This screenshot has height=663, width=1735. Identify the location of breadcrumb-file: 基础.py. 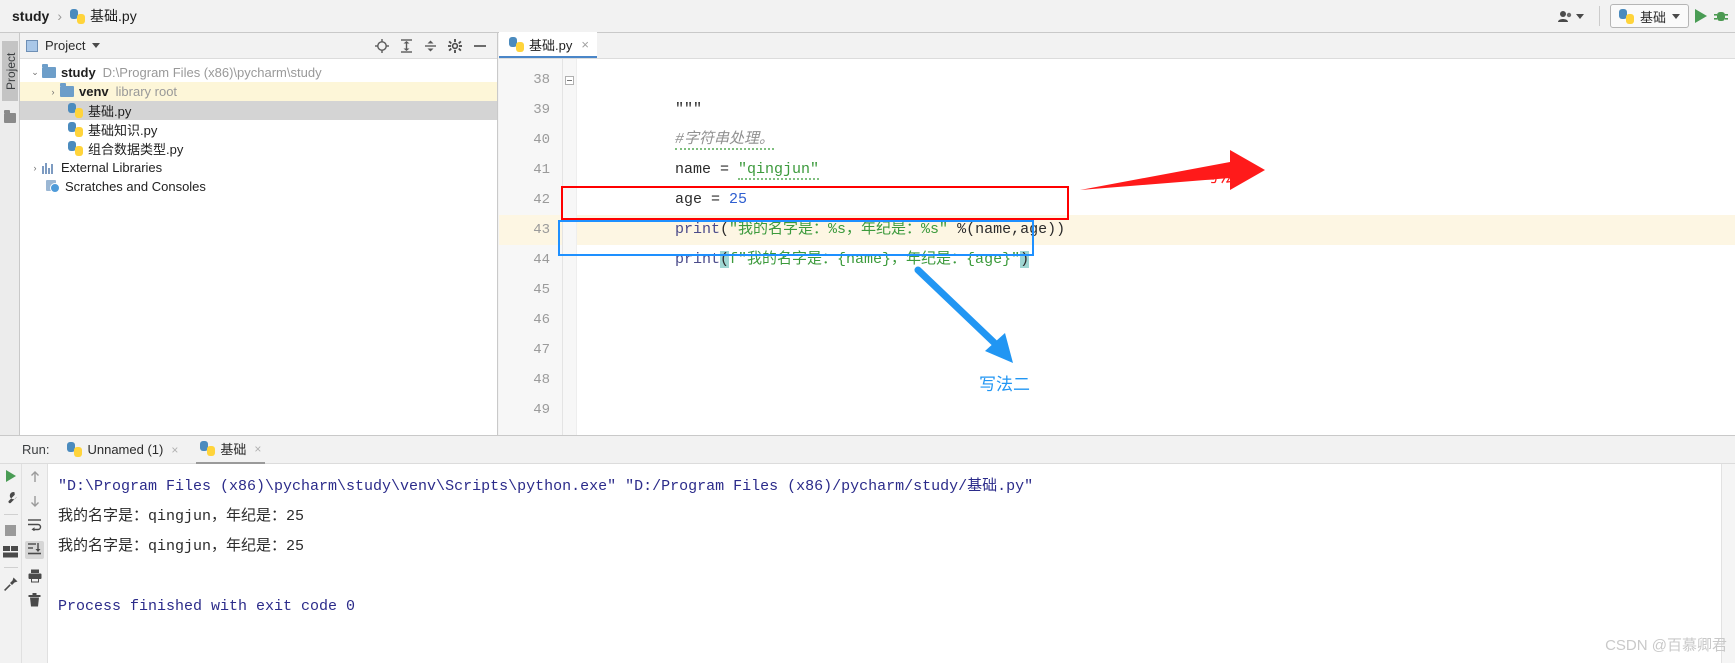
(103, 16).